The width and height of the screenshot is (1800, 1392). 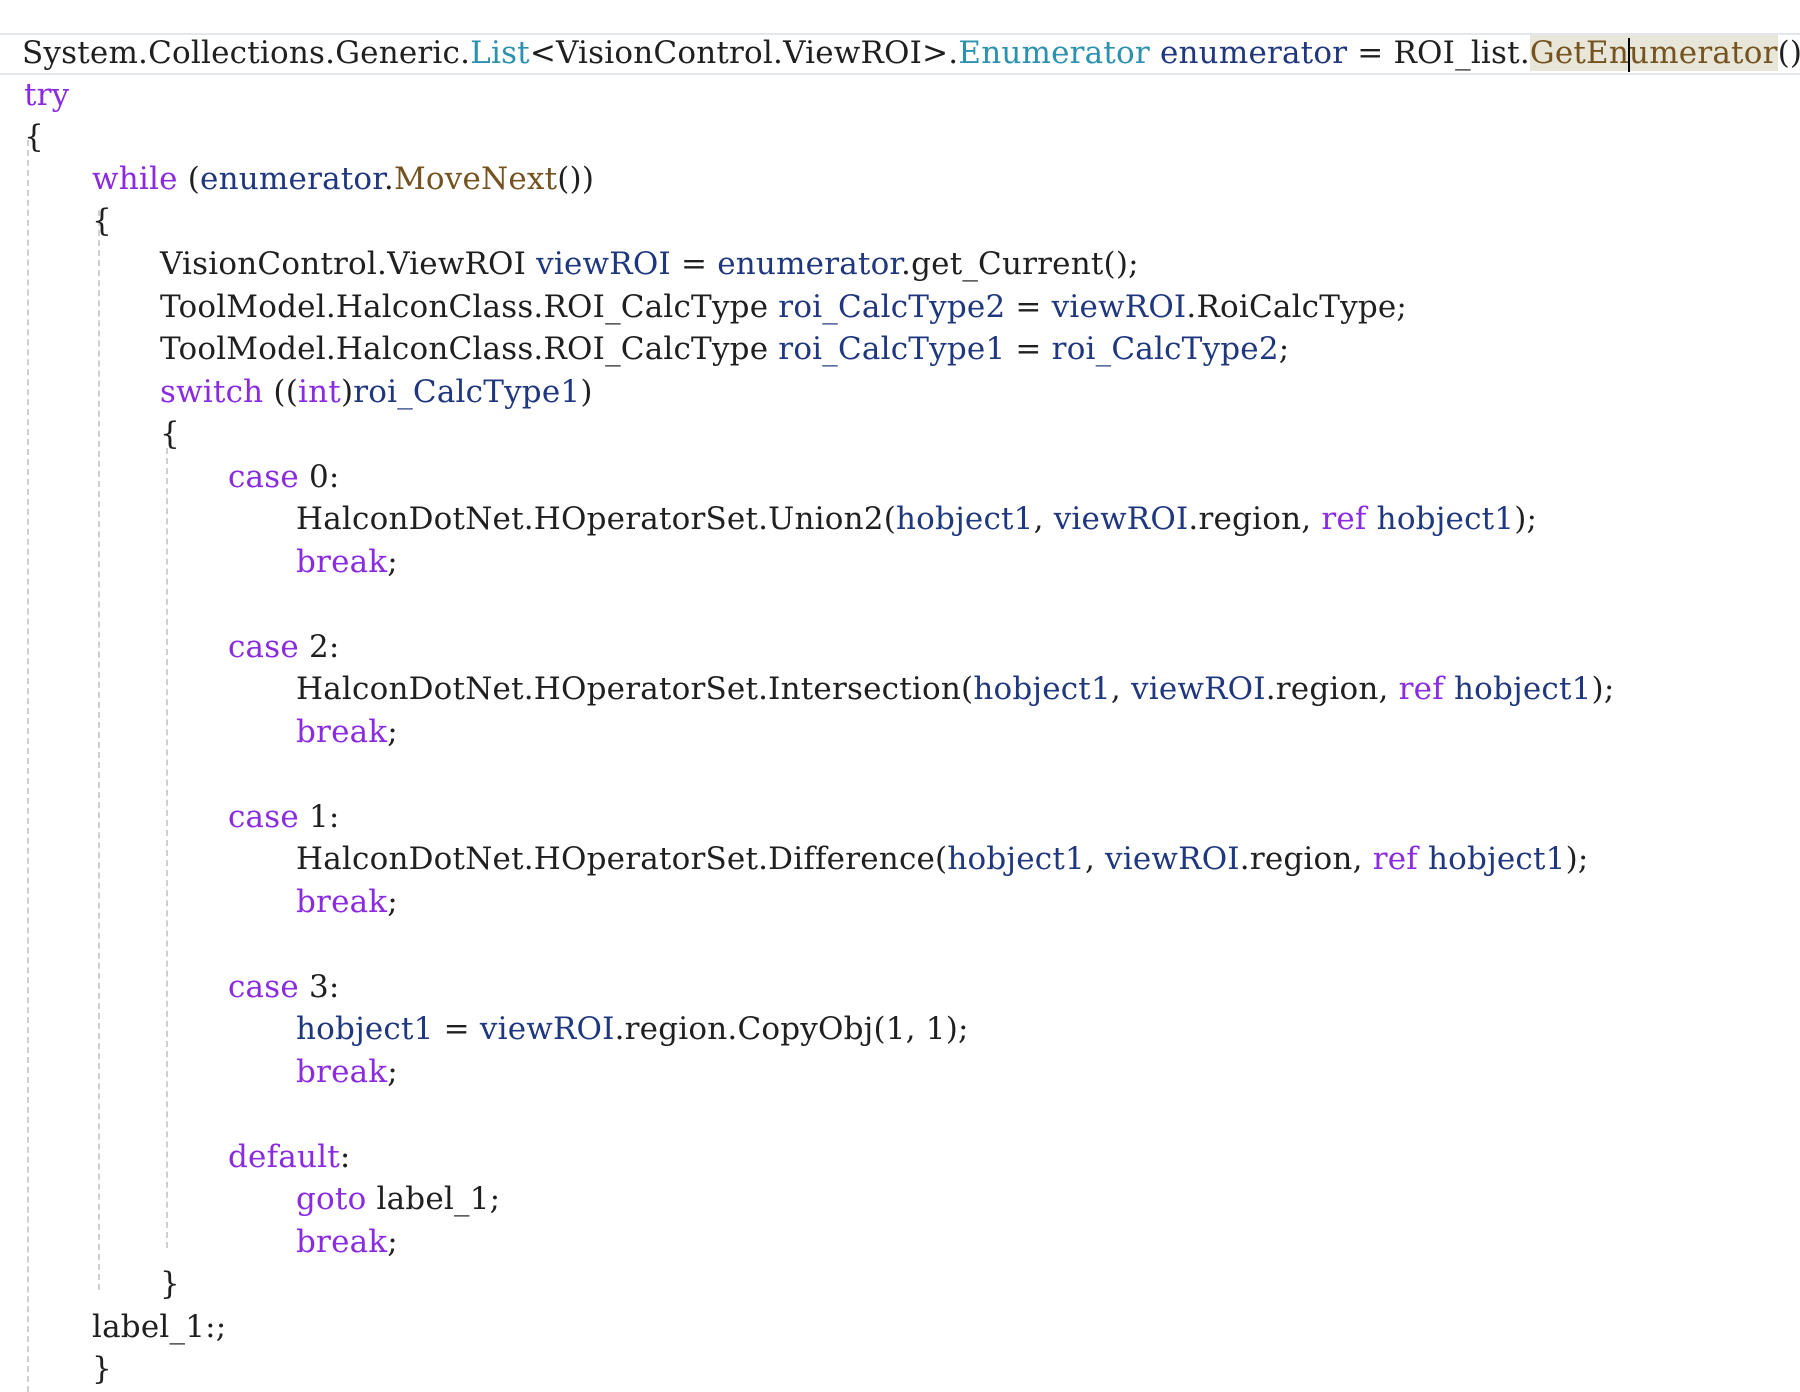 I want to click on code-line-3: {, so click(x=34, y=137).